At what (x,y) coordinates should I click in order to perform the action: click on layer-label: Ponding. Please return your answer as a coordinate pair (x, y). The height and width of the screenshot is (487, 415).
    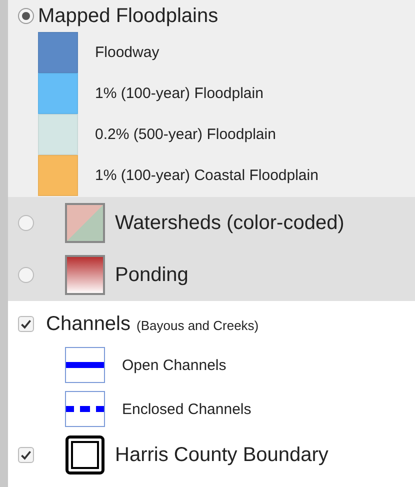
    Looking at the image, I should click on (151, 275).